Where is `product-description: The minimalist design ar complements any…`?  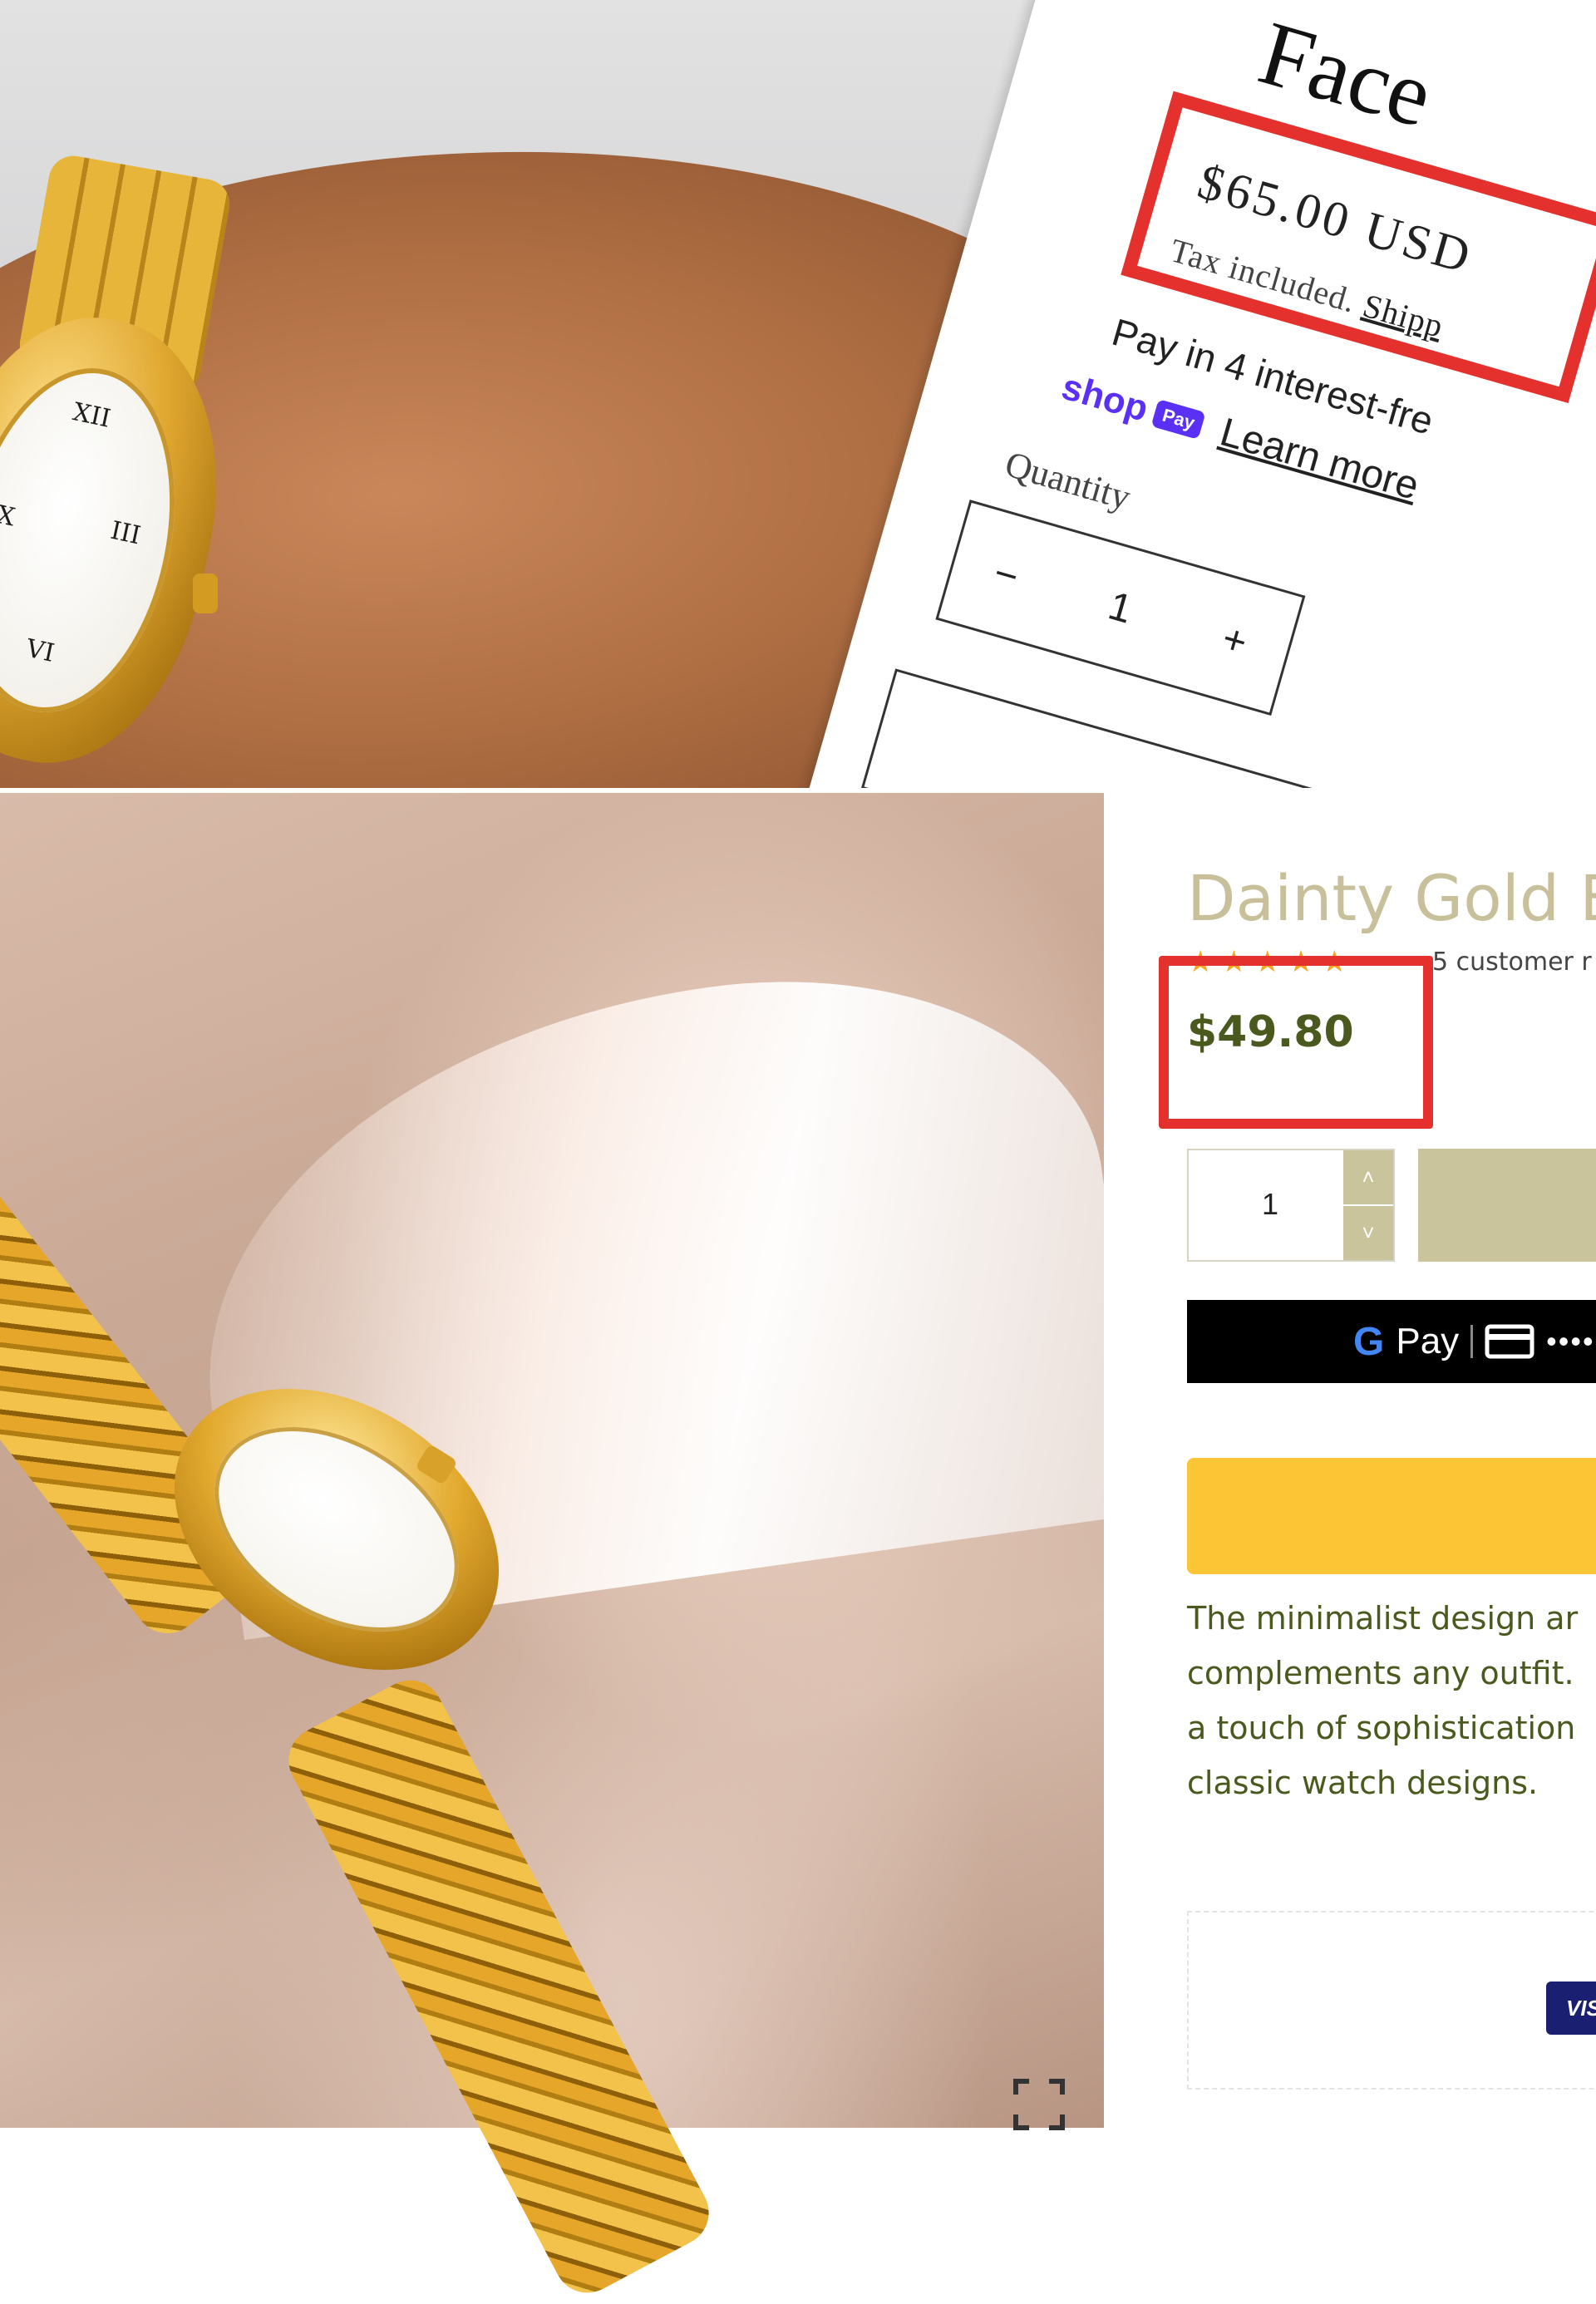 product-description: The minimalist design ar complements any… is located at coordinates (1391, 1700).